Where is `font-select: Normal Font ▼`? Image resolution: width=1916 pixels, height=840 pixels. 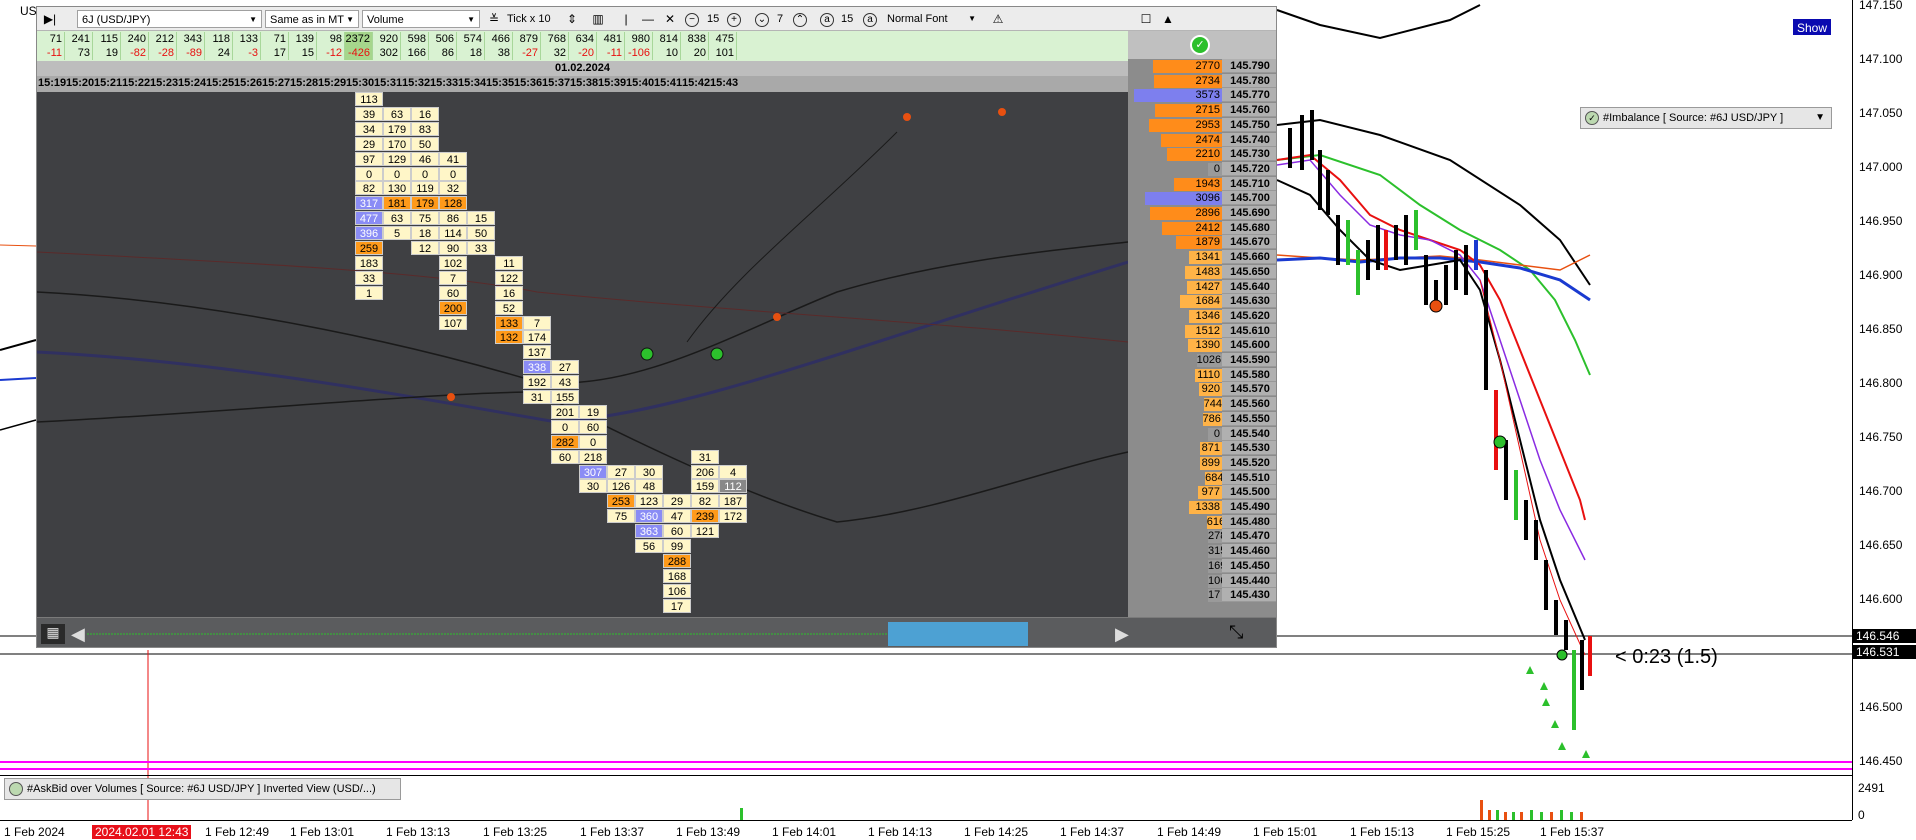
font-select: Normal Font ▼ is located at coordinates (934, 19).